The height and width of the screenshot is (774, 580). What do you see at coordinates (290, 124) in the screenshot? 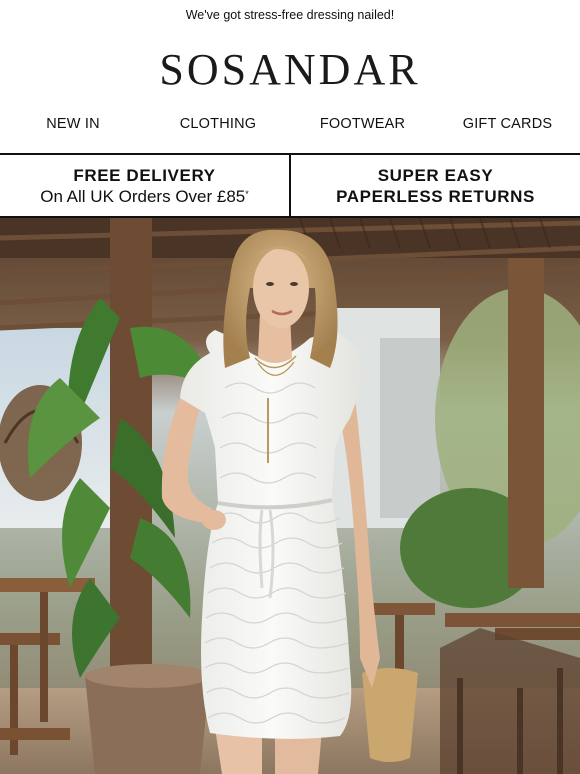
I see `main-nav: NEW IN CLOTHING FOOTWEAR GIFT CARDS` at bounding box center [290, 124].